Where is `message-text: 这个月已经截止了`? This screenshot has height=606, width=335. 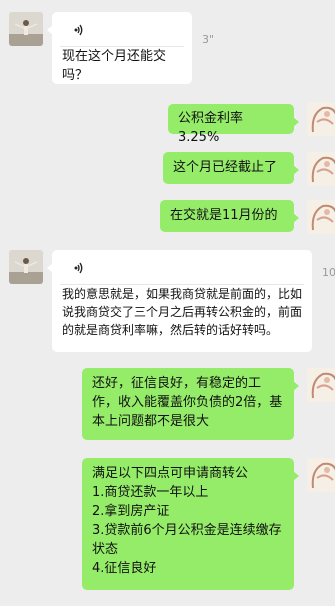 message-text: 这个月已经截止了 is located at coordinates (225, 167).